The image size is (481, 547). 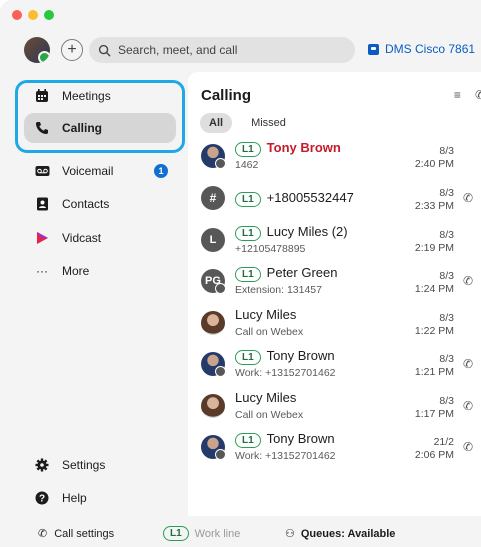 I want to click on sidebar-item-meetings: Meetings, so click(x=100, y=96).